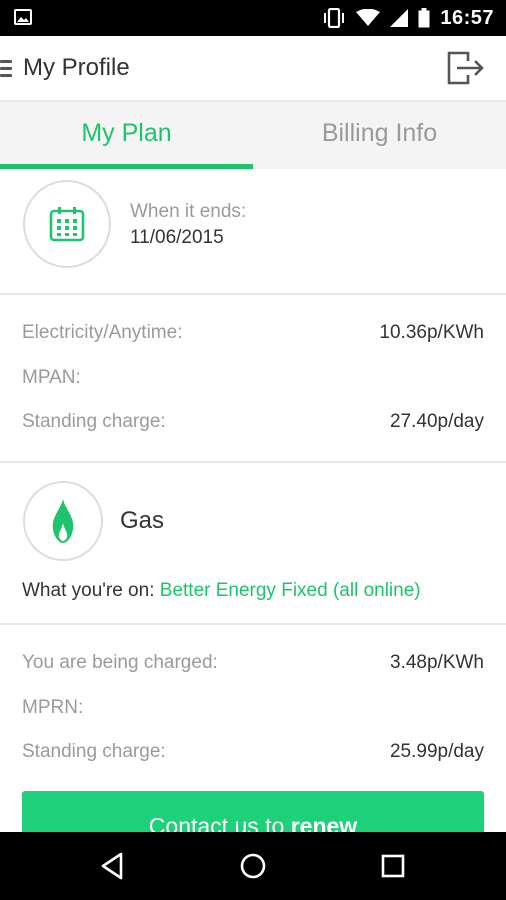  Describe the element at coordinates (368, 17) in the screenshot. I see `wifi-icon` at that location.